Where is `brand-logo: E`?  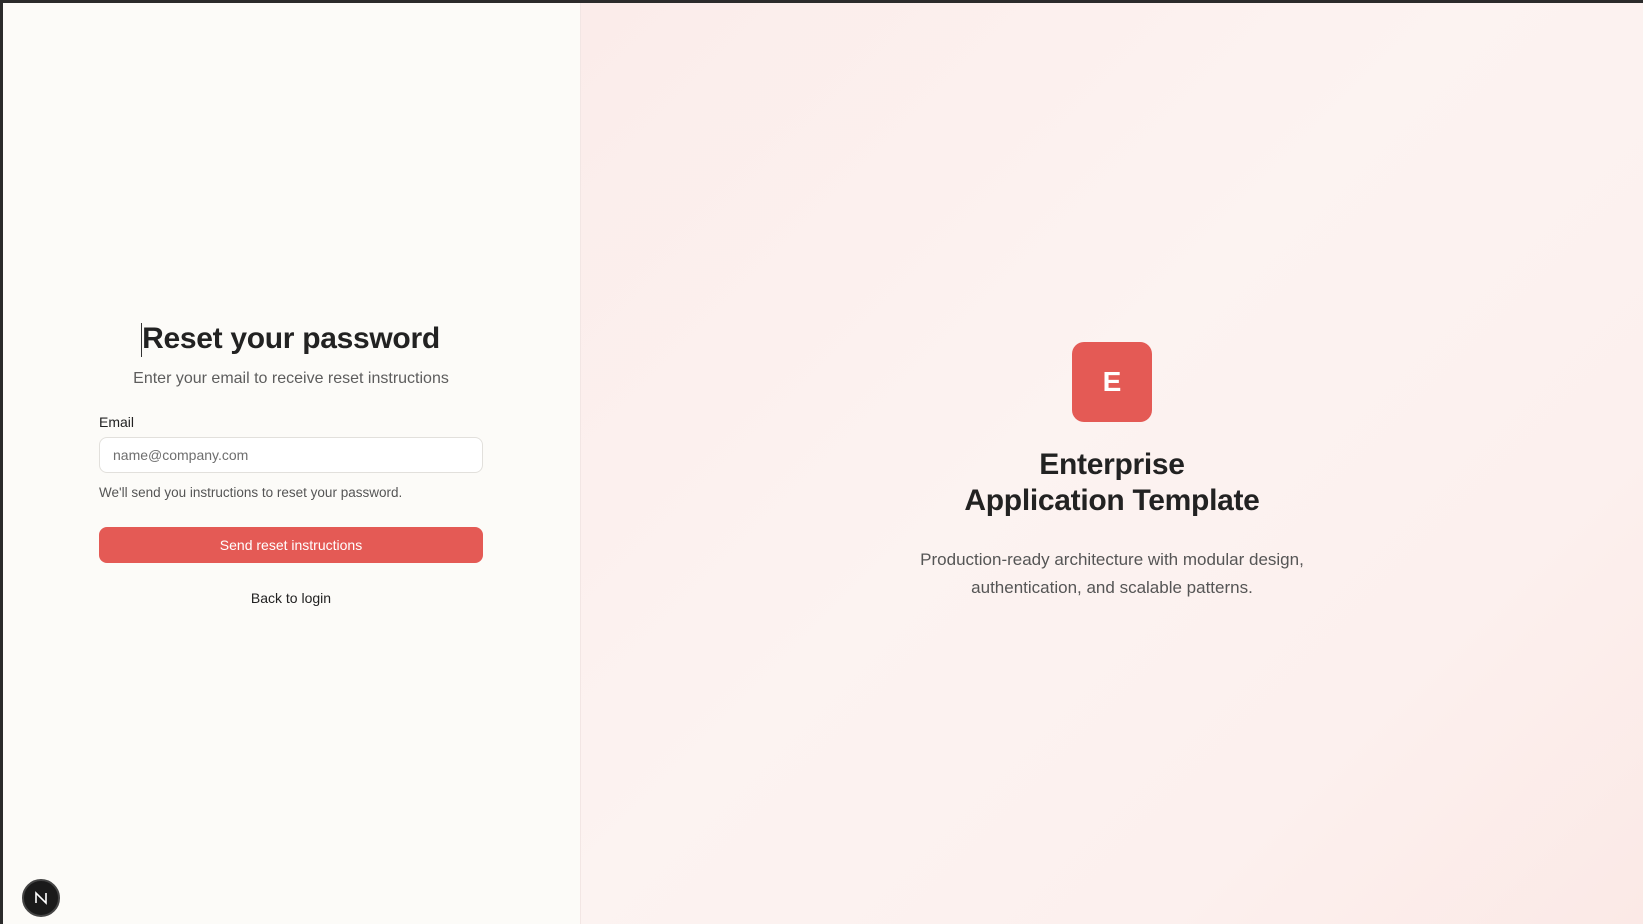
brand-logo: E is located at coordinates (1112, 382).